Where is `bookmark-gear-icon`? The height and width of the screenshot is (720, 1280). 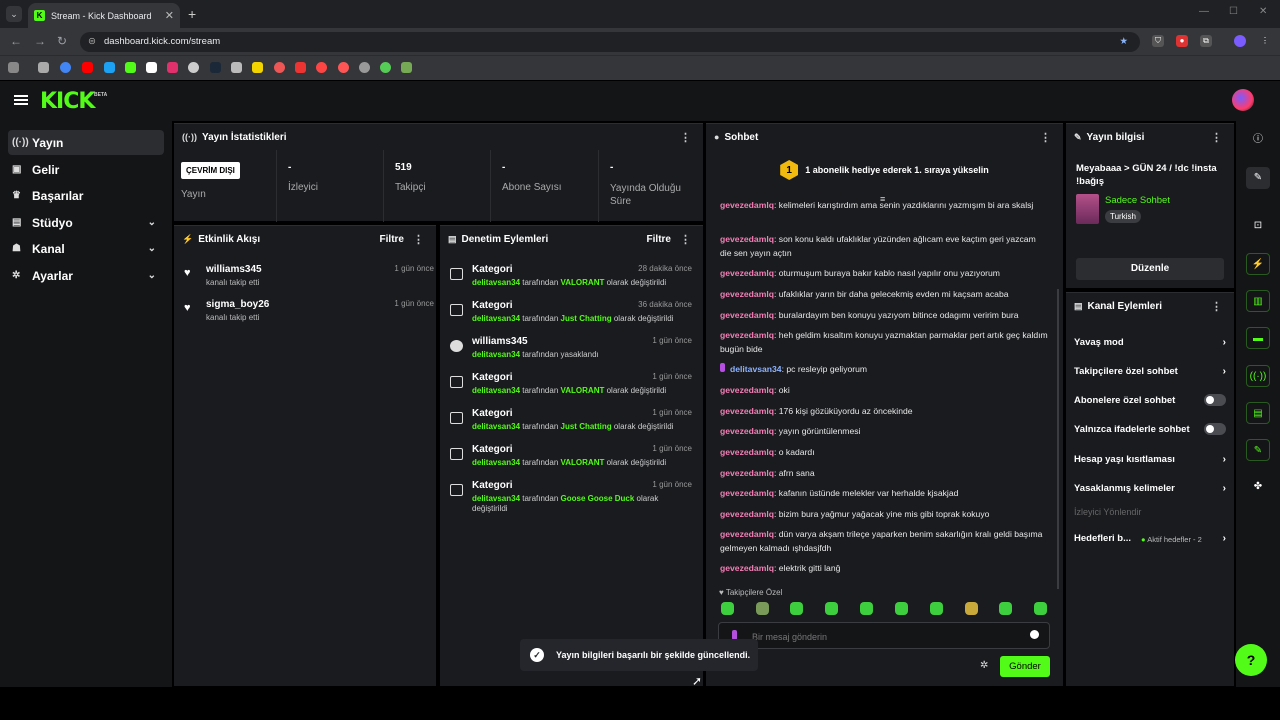
bookmark-gear-icon is located at coordinates (364, 67).